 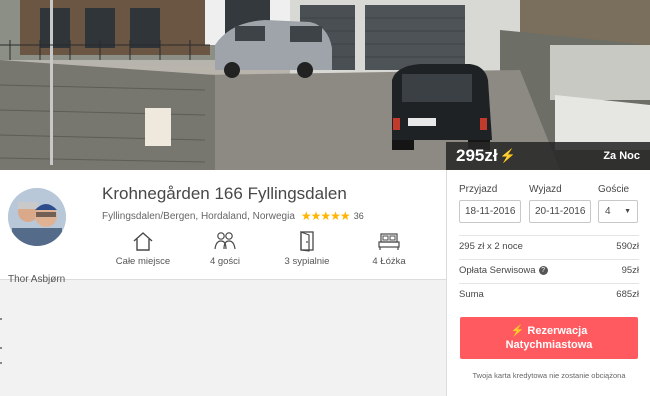 What do you see at coordinates (143, 261) in the screenshot?
I see `amenity-label: Całe miejsce` at bounding box center [143, 261].